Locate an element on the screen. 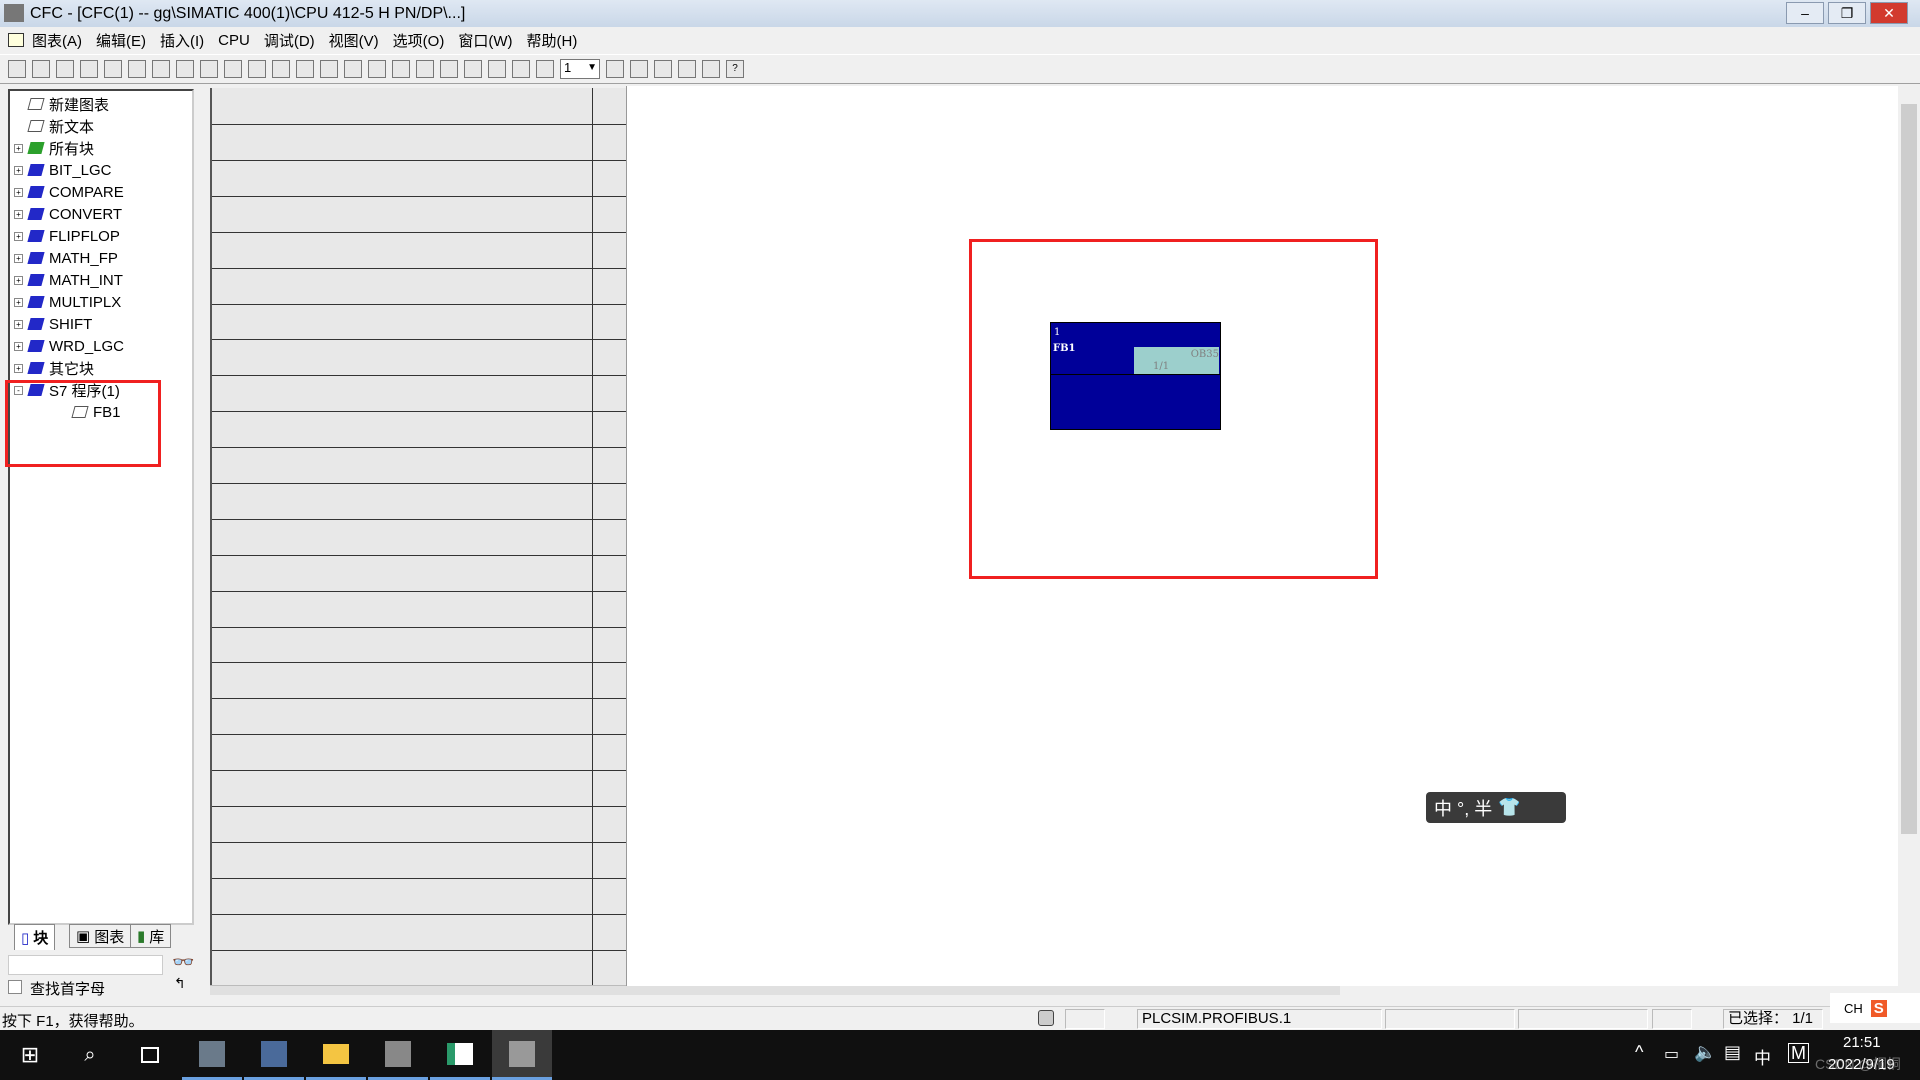  paste-icon is located at coordinates (137, 69).